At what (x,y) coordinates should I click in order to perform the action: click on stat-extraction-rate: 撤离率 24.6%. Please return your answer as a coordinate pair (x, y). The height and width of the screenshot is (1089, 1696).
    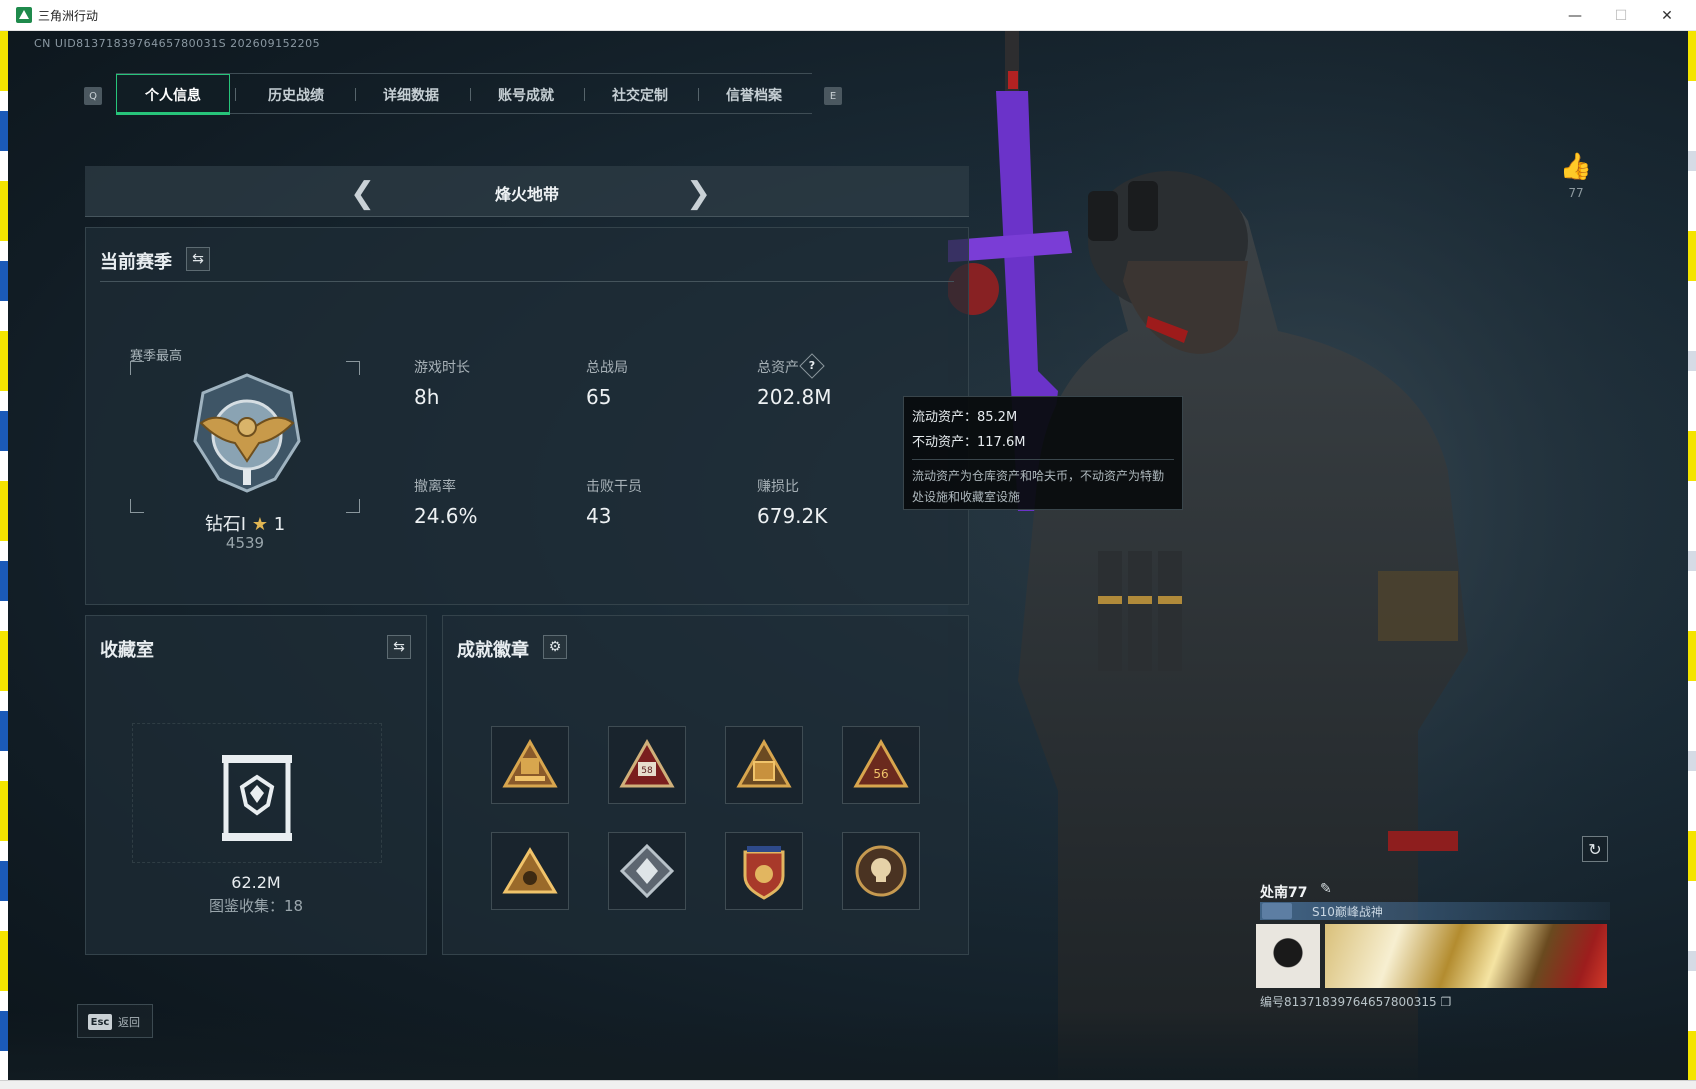
    Looking at the image, I should click on (446, 502).